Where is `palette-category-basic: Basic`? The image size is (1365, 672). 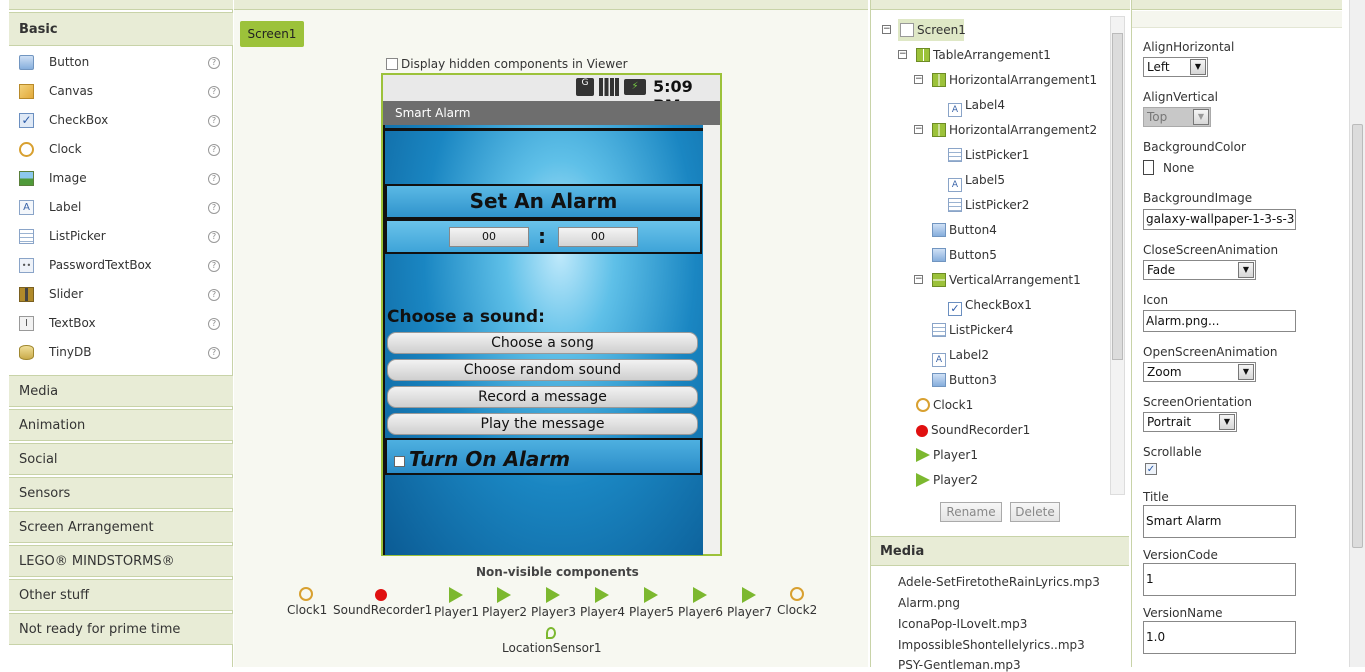
palette-category-basic: Basic is located at coordinates (121, 29).